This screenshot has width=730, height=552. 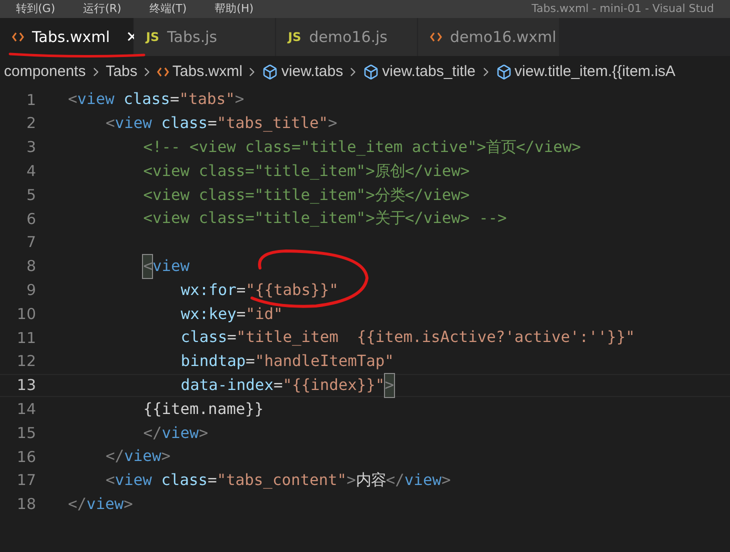 What do you see at coordinates (71, 37) in the screenshot?
I see `tab-label: Tabs.wxml` at bounding box center [71, 37].